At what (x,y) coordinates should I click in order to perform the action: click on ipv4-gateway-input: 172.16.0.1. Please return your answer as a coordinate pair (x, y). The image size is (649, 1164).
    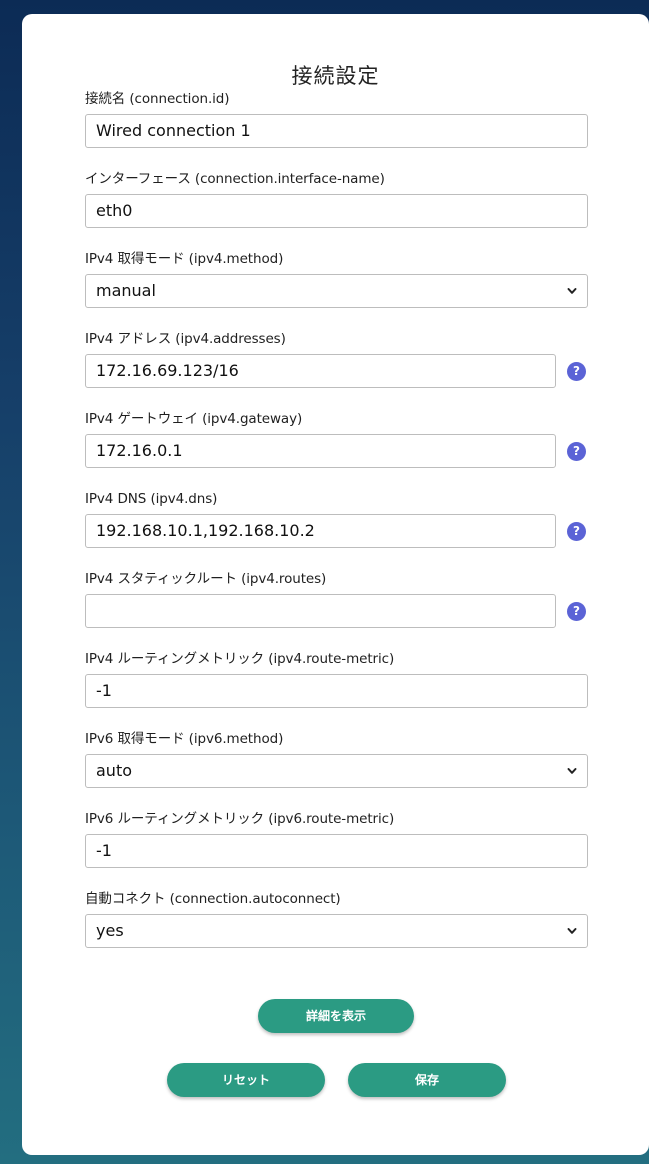
    Looking at the image, I should click on (320, 451).